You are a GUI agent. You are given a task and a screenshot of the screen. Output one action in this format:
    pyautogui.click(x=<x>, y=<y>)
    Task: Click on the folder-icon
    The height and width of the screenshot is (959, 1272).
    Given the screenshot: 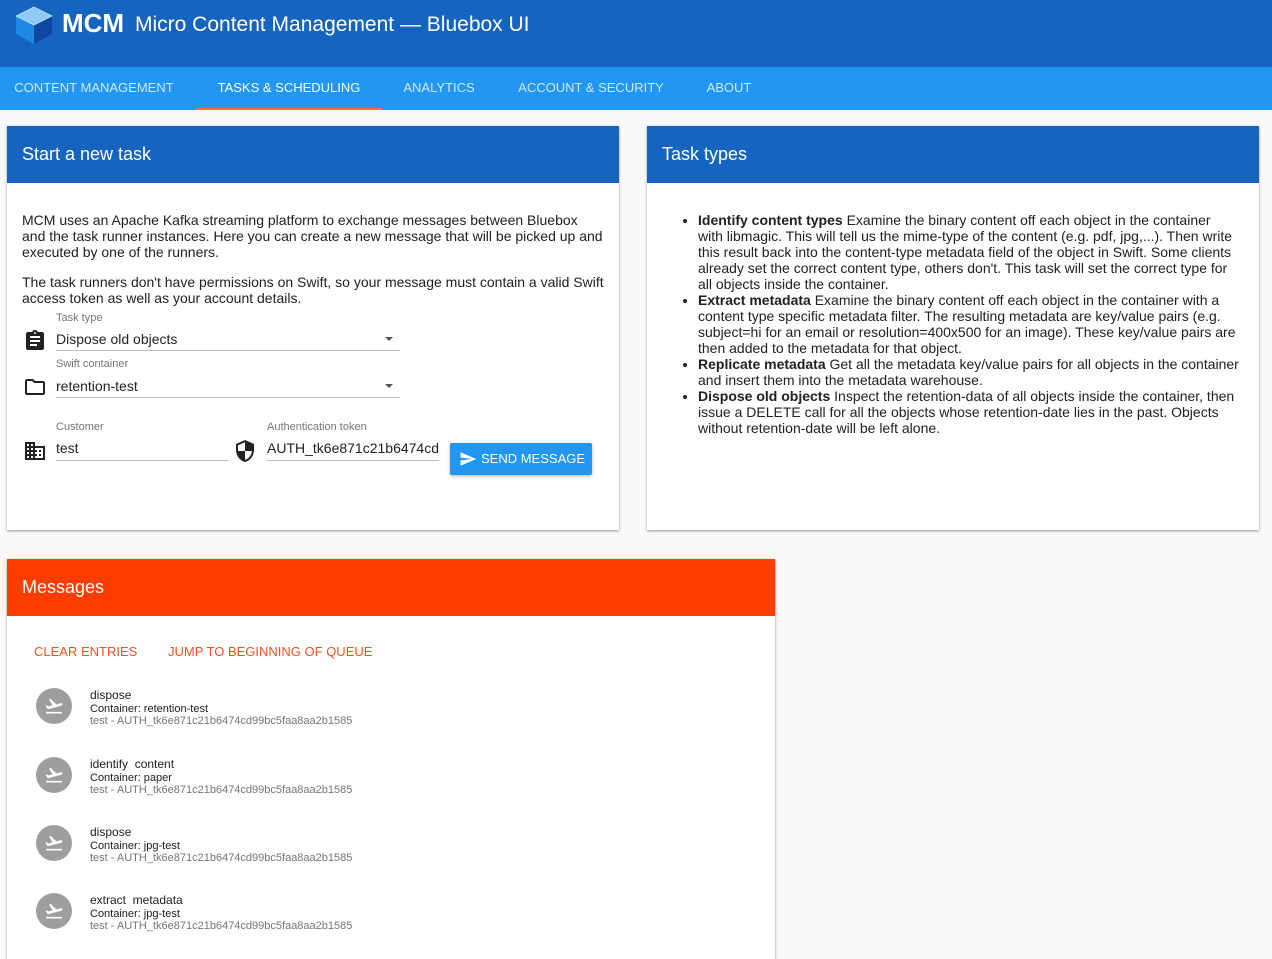 What is the action you would take?
    pyautogui.click(x=35, y=387)
    